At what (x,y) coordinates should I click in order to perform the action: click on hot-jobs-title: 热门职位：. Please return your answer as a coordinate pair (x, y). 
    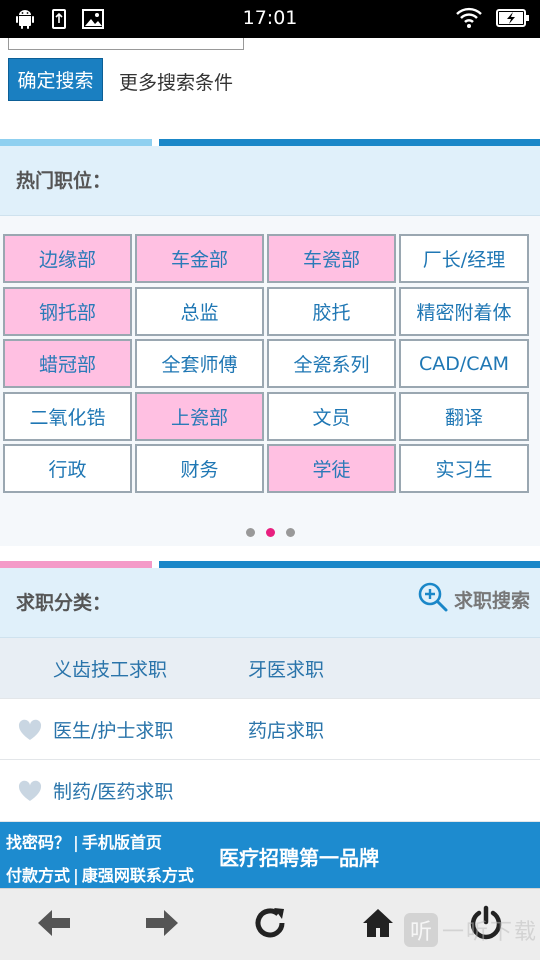
    Looking at the image, I should click on (64, 181).